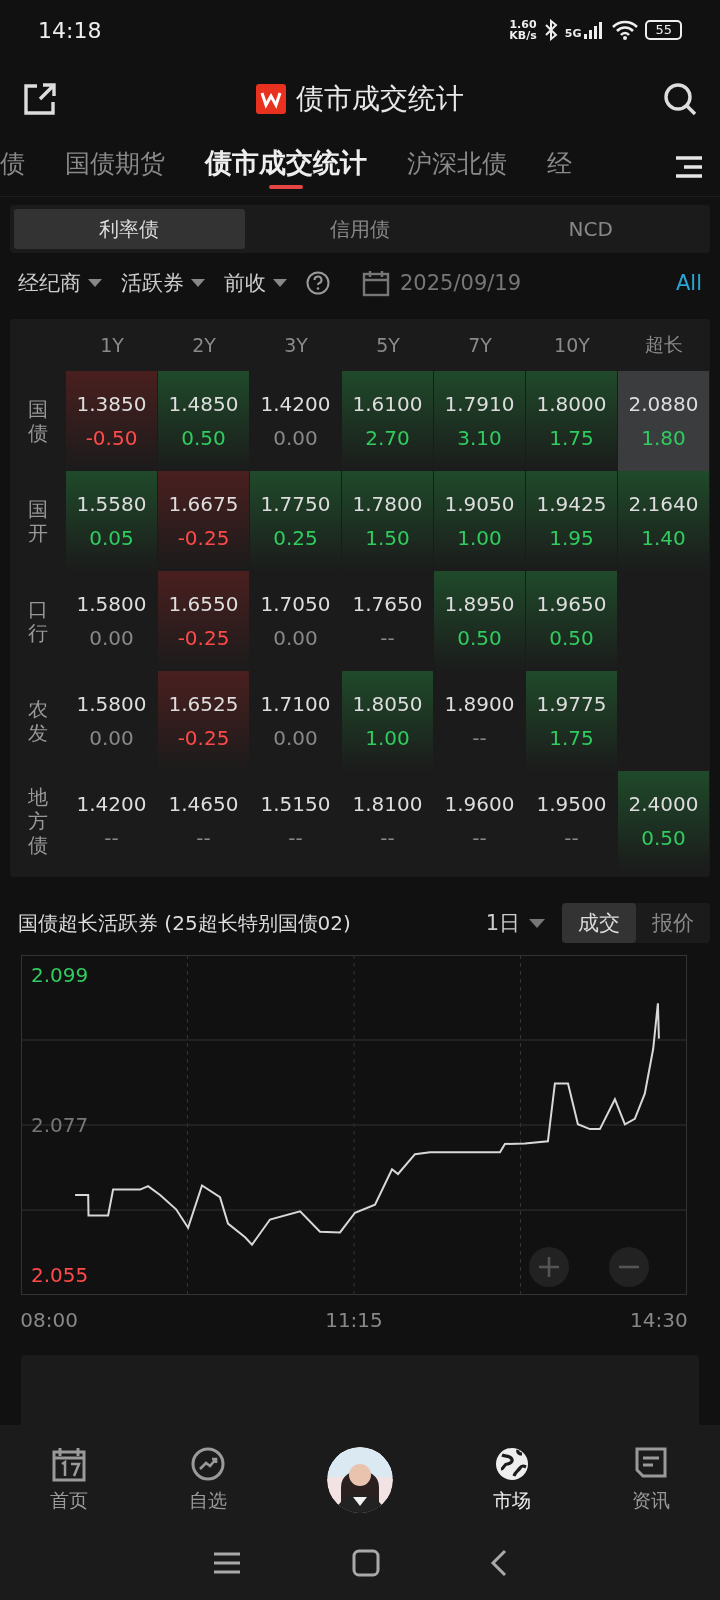  I want to click on period-dropdown: 1日, so click(515, 923).